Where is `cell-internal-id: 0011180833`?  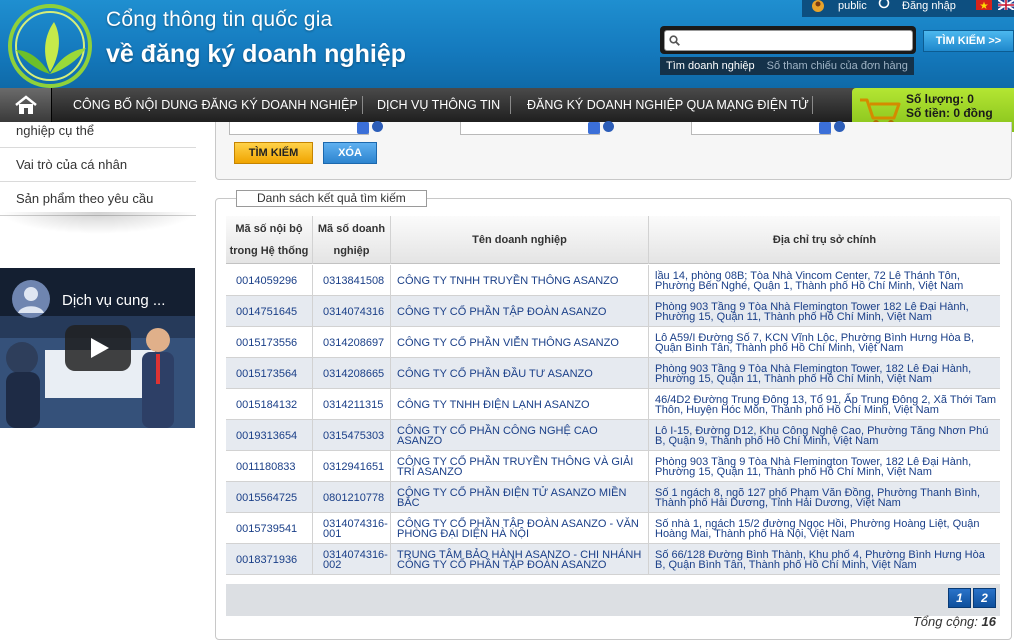 cell-internal-id: 0011180833 is located at coordinates (269, 466).